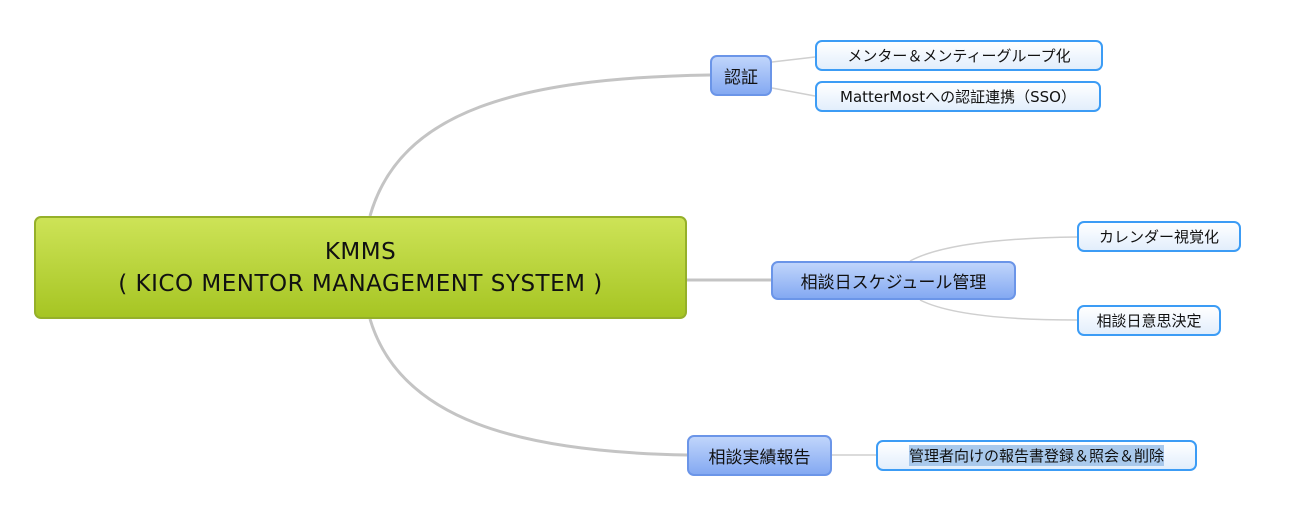 The height and width of the screenshot is (516, 1294). Describe the element at coordinates (1159, 236) in the screenshot. I see `leaf-calendar: カレンダー視覚化` at that location.